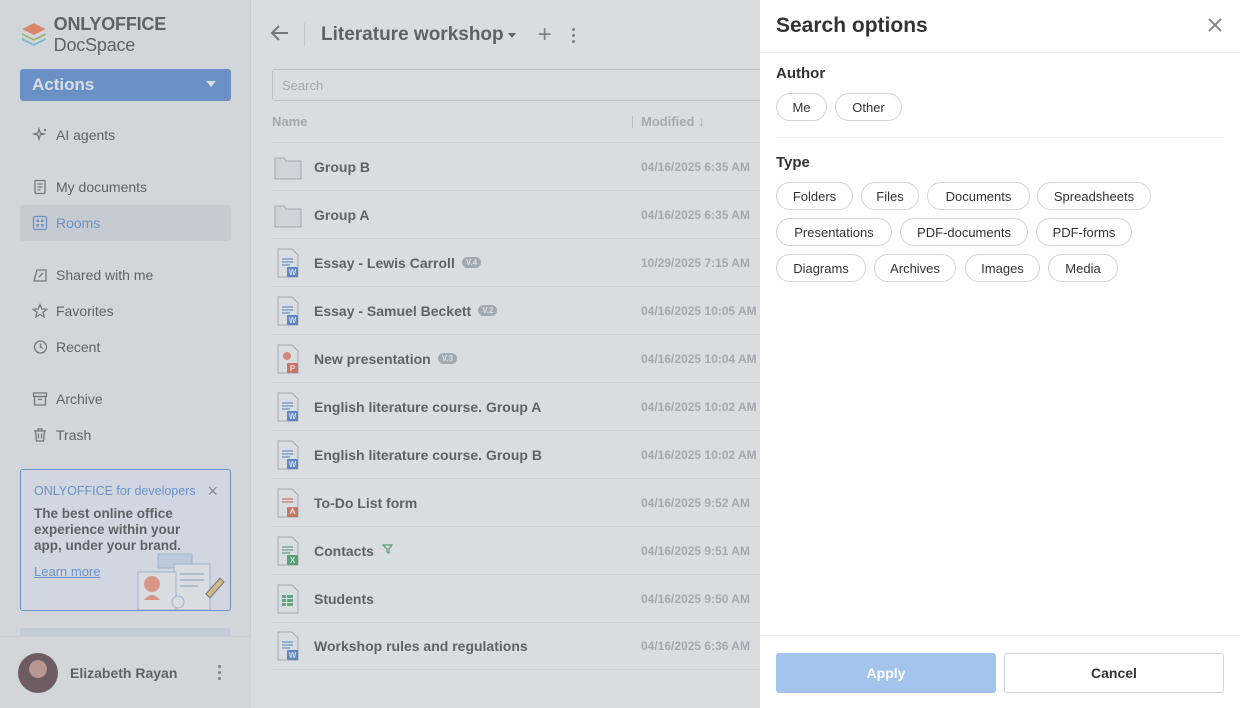  I want to click on tag-author-other: Other, so click(868, 107).